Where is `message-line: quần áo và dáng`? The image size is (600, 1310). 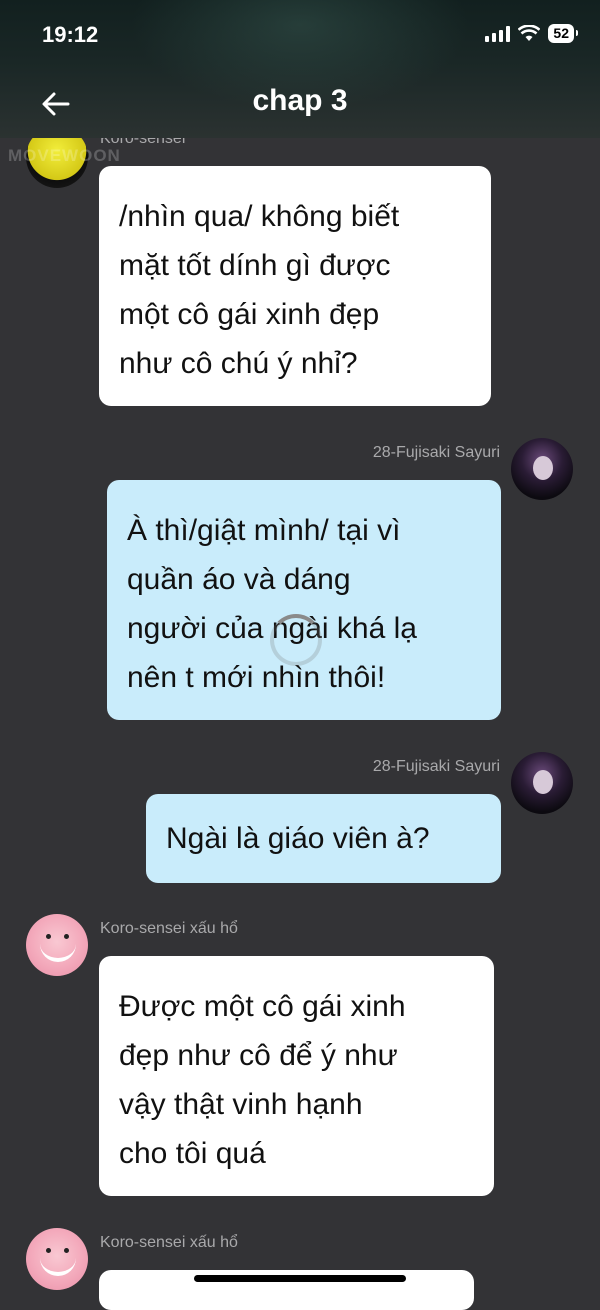
message-line: quần áo và dáng is located at coordinates (239, 579).